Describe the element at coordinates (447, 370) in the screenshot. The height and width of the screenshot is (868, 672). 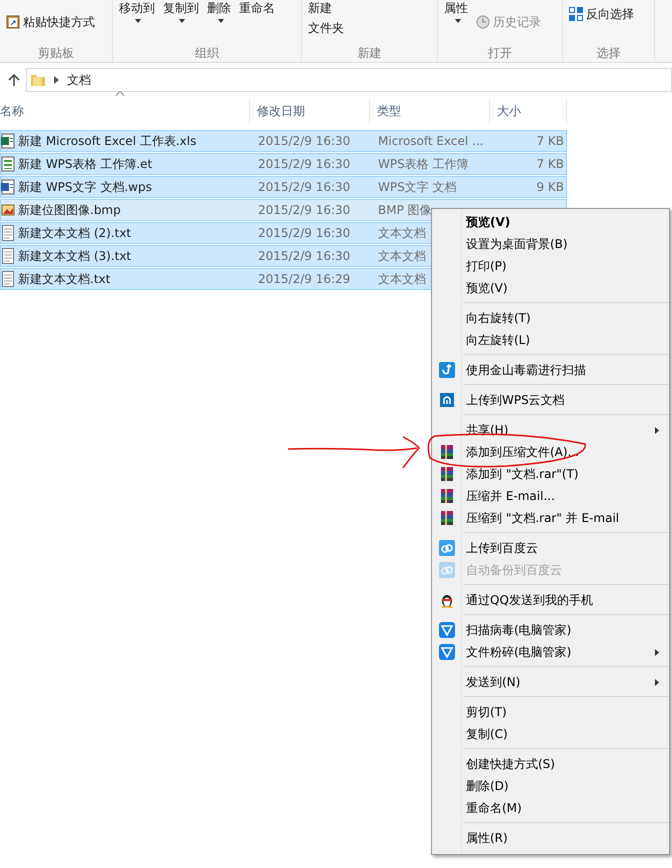
I see `scan-icon` at that location.